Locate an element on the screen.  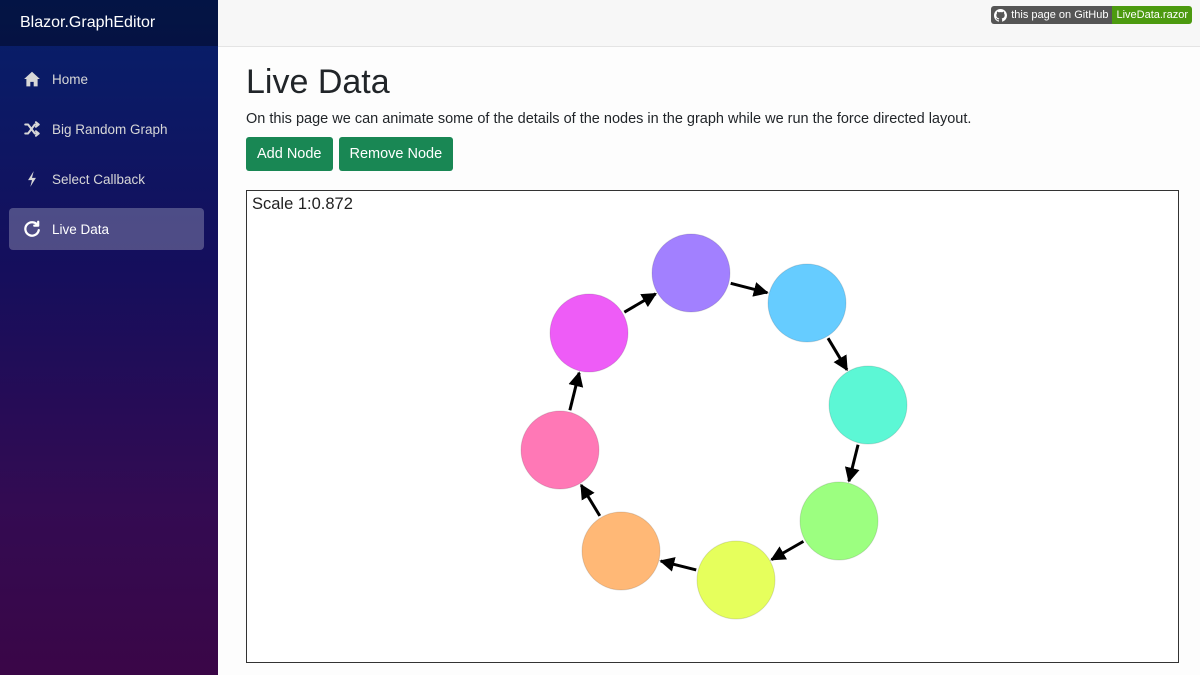
nav-item-live-data: Live Data is located at coordinates (106, 229).